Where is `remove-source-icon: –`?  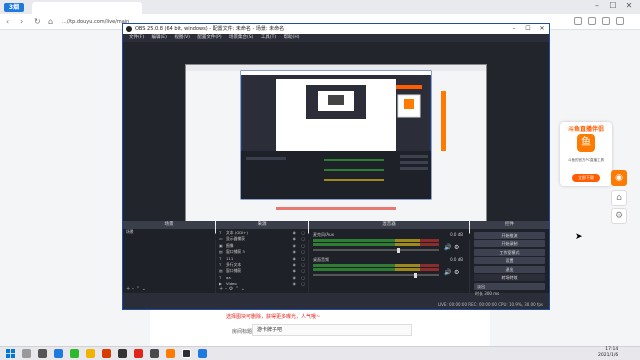
remove-source-icon: – is located at coordinates (226, 289).